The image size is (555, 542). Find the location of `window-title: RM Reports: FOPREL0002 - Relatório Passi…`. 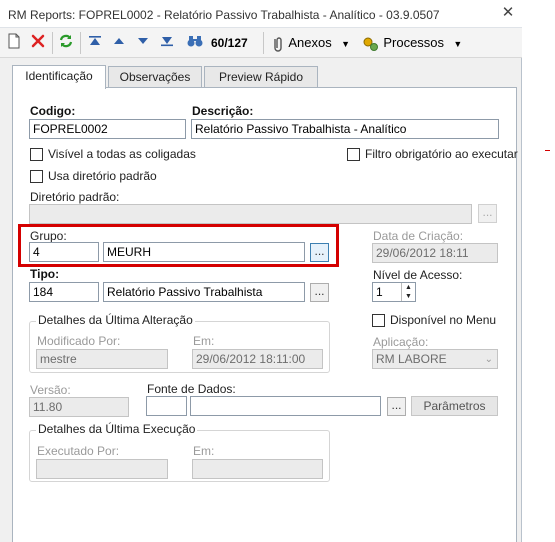

window-title: RM Reports: FOPREL0002 - Relatório Passi… is located at coordinates (224, 15).